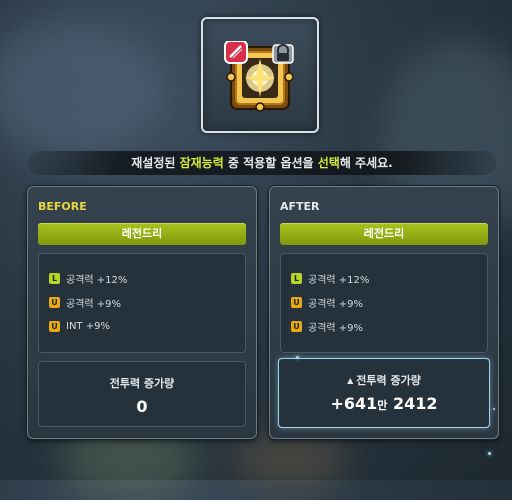  What do you see at coordinates (62, 206) in the screenshot?
I see `panel-title: BEFORE` at bounding box center [62, 206].